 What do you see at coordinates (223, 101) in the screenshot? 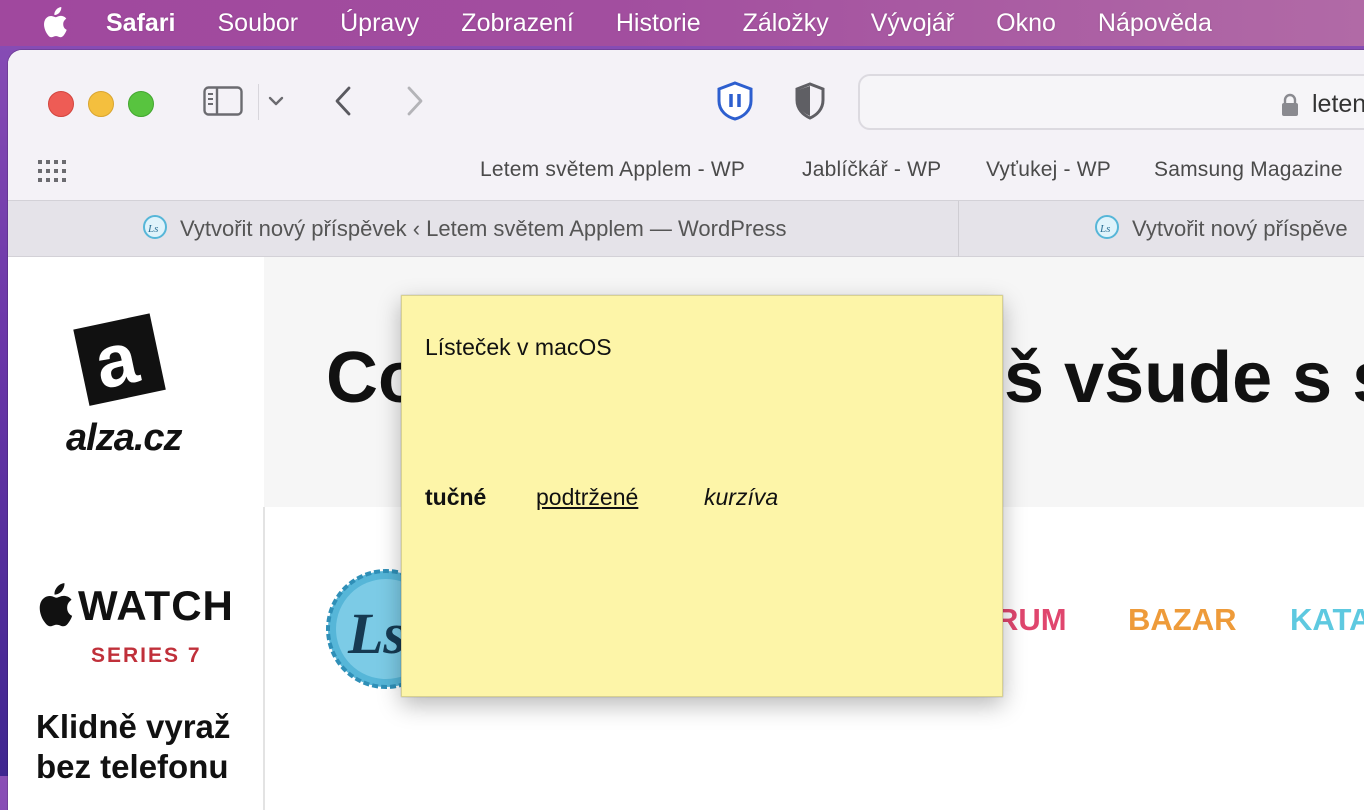
I see `sidebar-toggle-icon` at bounding box center [223, 101].